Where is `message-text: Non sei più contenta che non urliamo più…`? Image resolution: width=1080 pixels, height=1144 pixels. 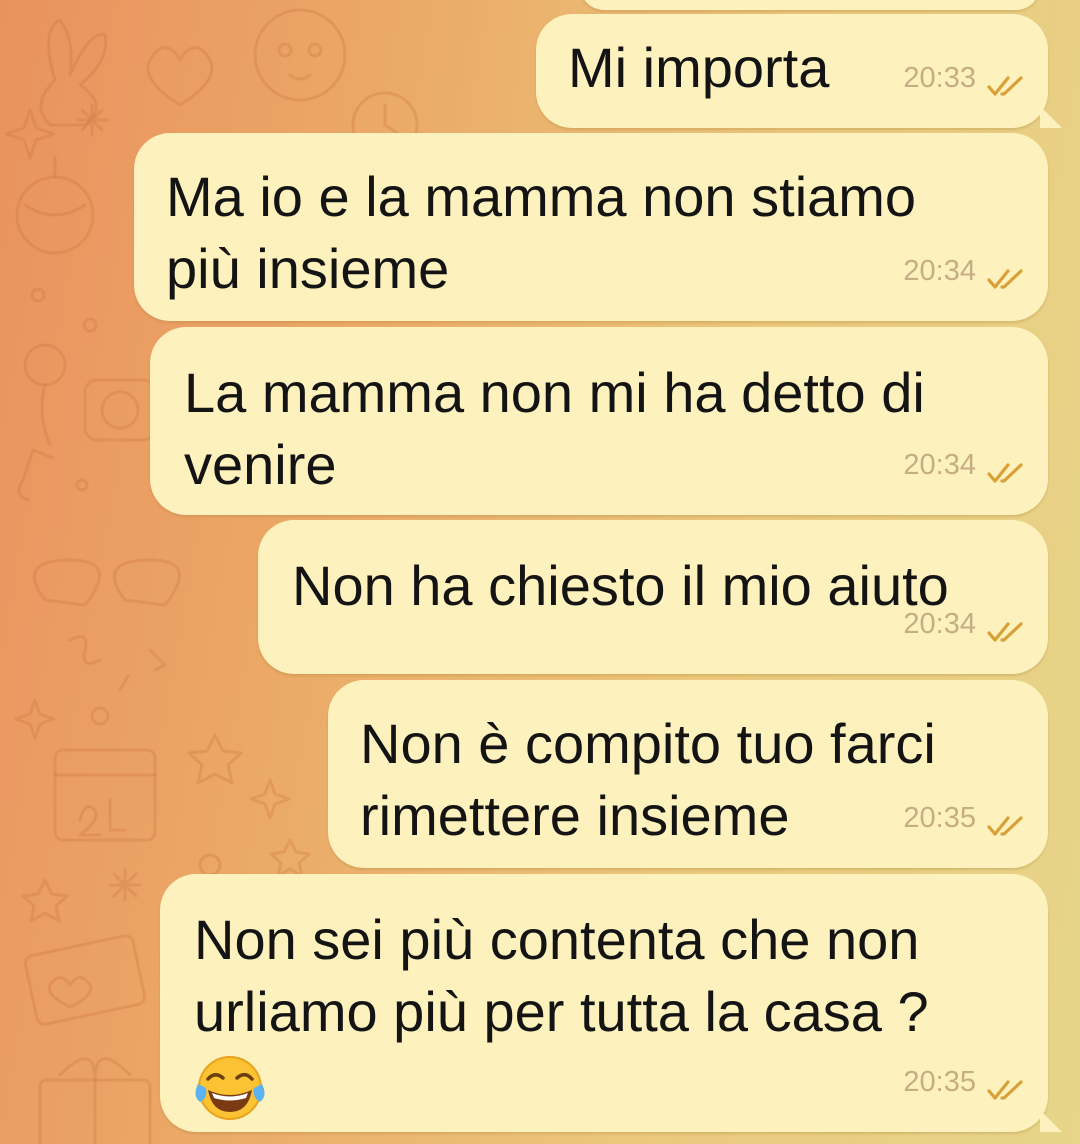 message-text: Non sei più contenta che non urliamo più… is located at coordinates (561, 975).